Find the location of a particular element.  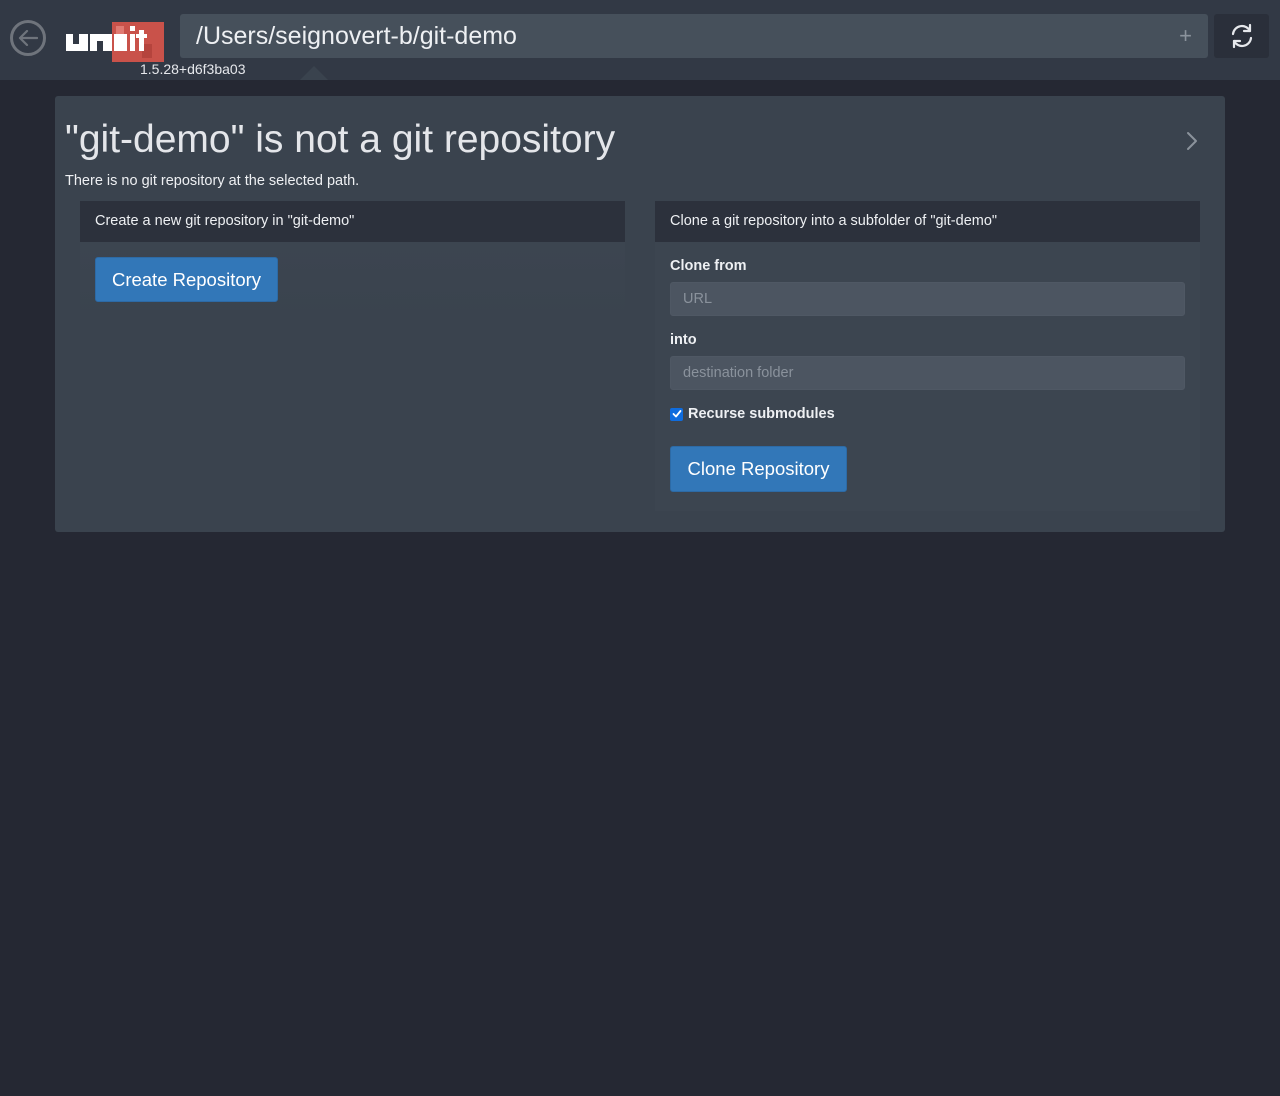

recurse-submodules-label: Recurse submodules is located at coordinates (761, 414).